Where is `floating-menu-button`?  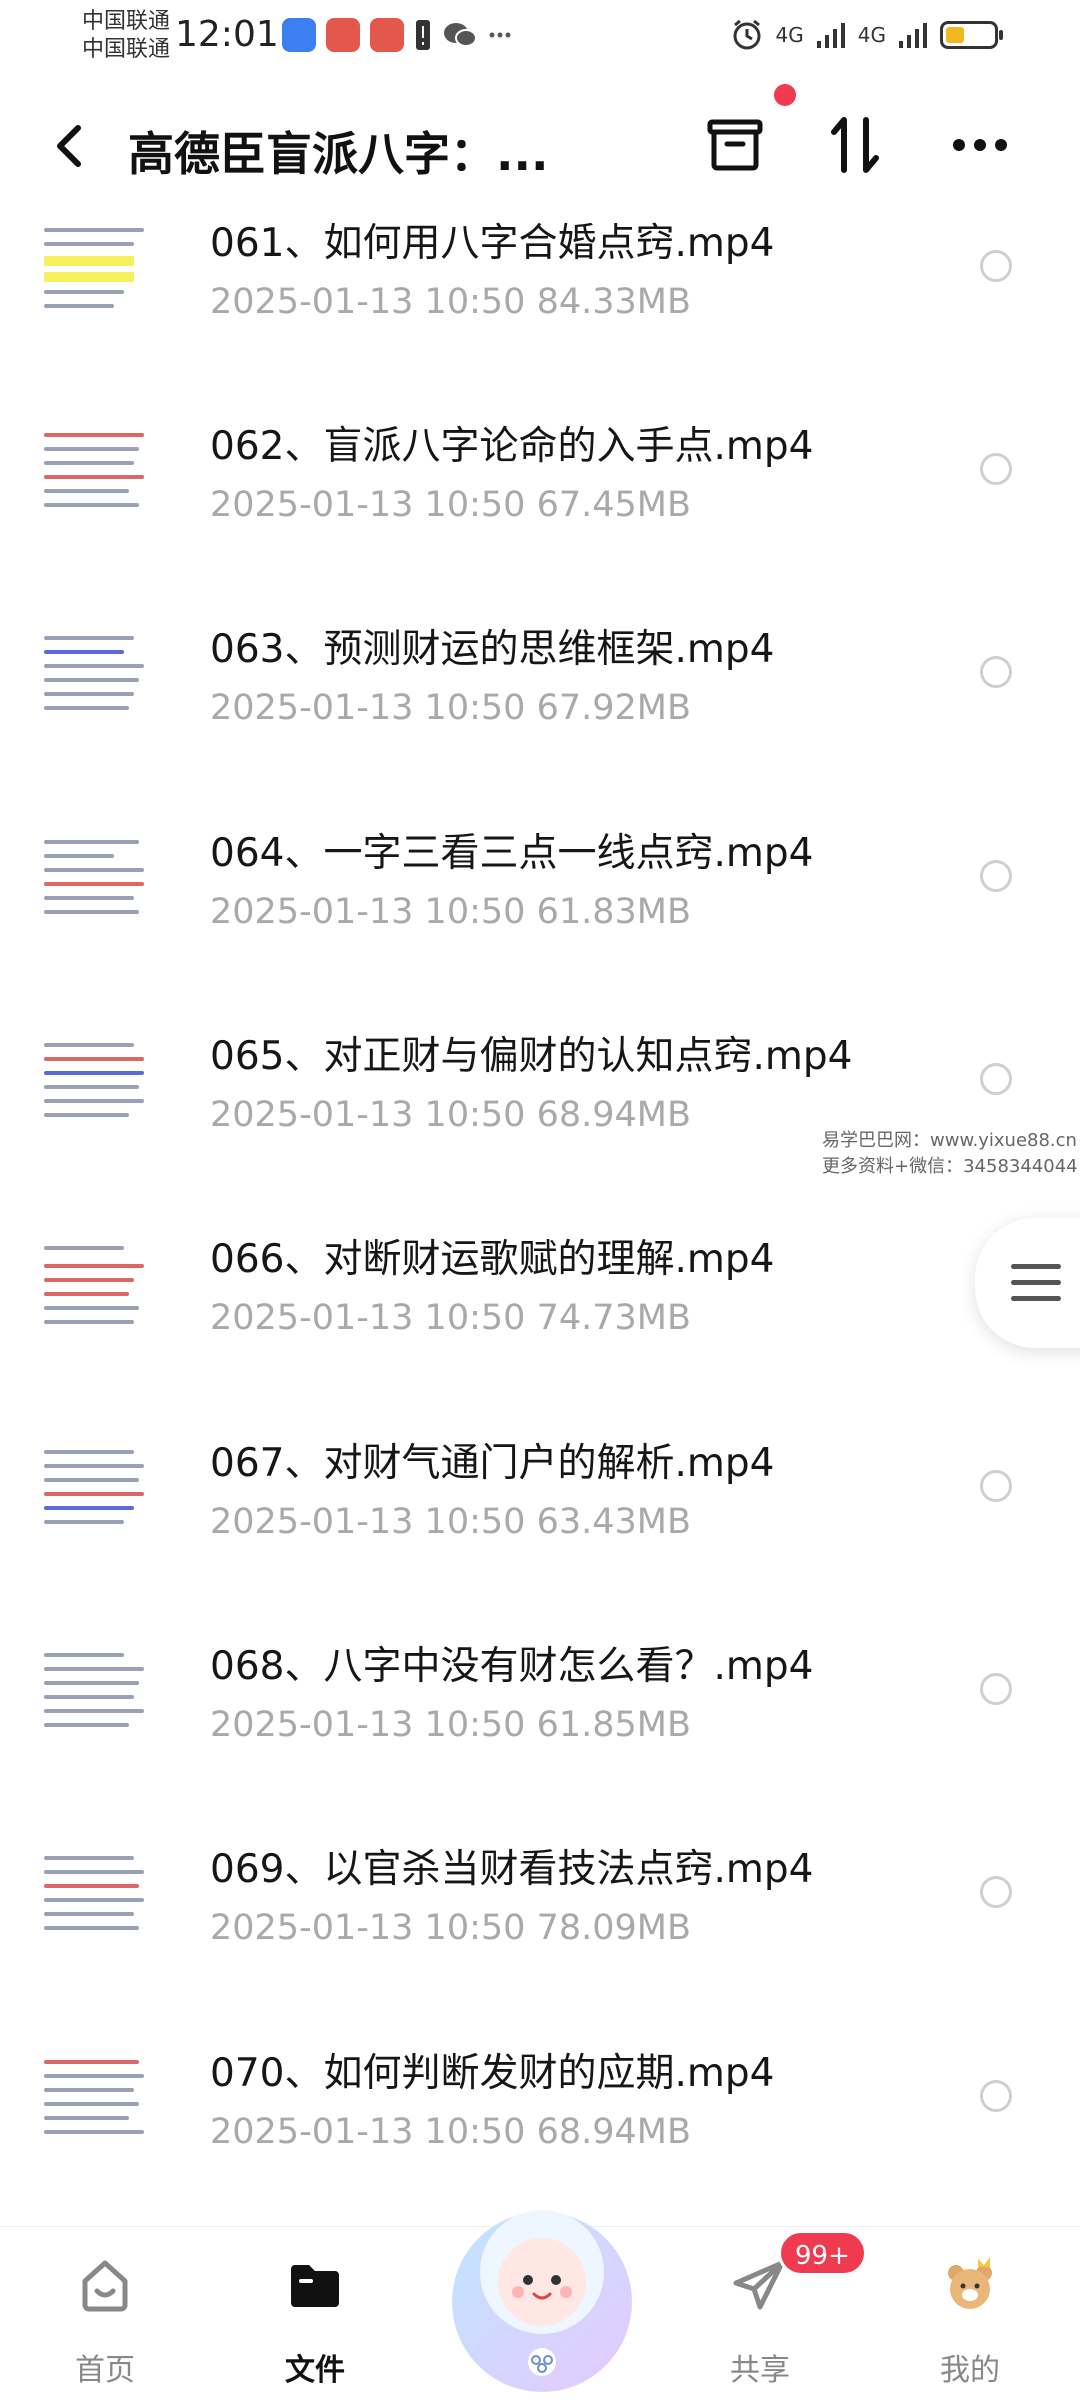
floating-menu-button is located at coordinates (1027, 1283).